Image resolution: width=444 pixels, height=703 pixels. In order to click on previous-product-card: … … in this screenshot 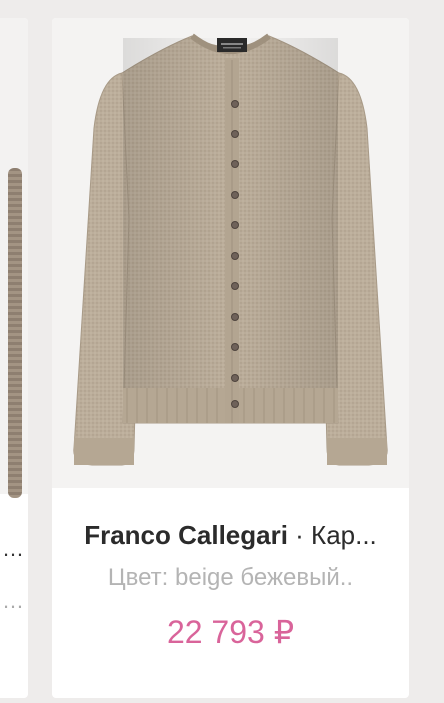, I will do `click(14, 358)`.